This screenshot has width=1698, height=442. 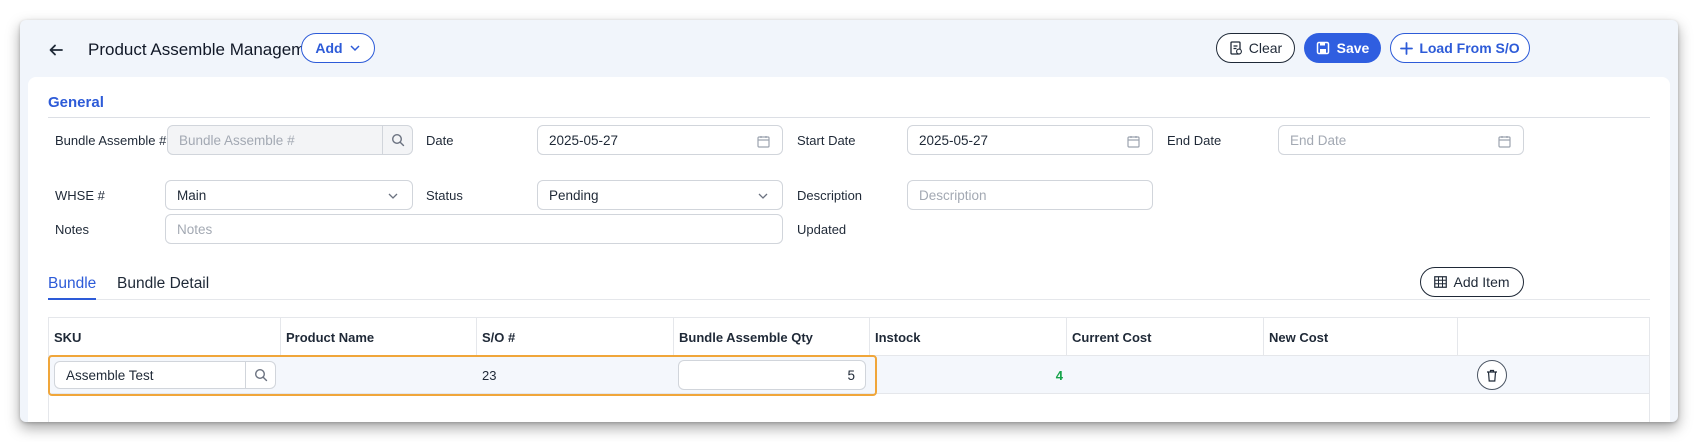 What do you see at coordinates (1481, 282) in the screenshot?
I see `add-item-label: Add Item` at bounding box center [1481, 282].